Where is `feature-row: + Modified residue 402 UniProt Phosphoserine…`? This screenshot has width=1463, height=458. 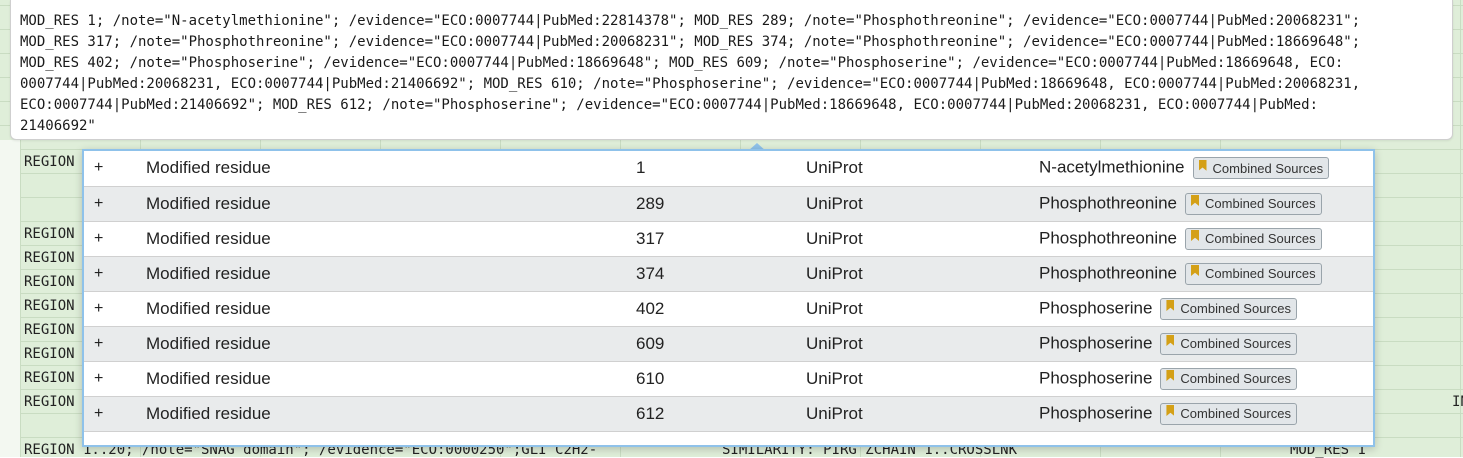 feature-row: + Modified residue 402 UniProt Phosphoserine… is located at coordinates (728, 308).